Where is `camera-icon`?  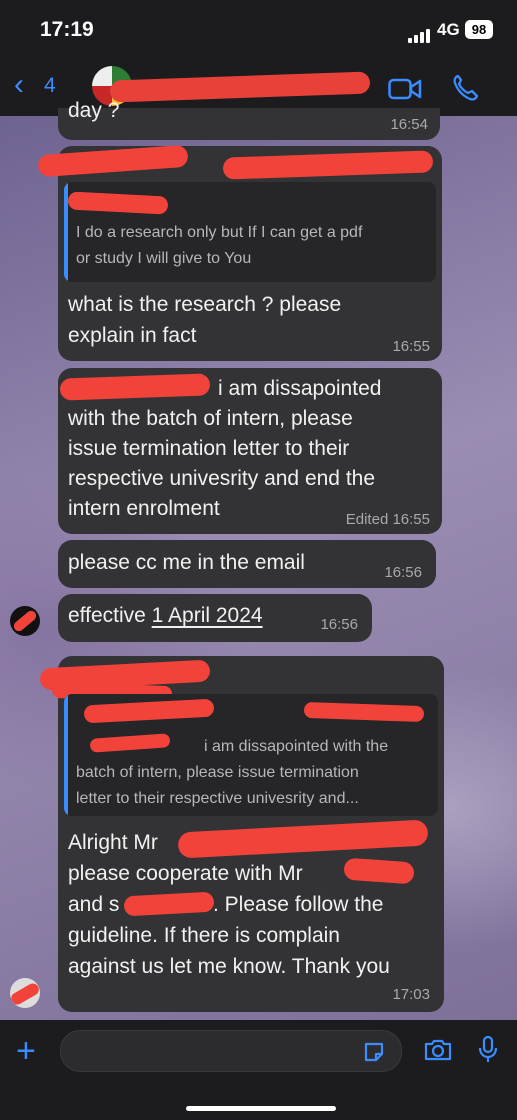 camera-icon is located at coordinates (438, 1050).